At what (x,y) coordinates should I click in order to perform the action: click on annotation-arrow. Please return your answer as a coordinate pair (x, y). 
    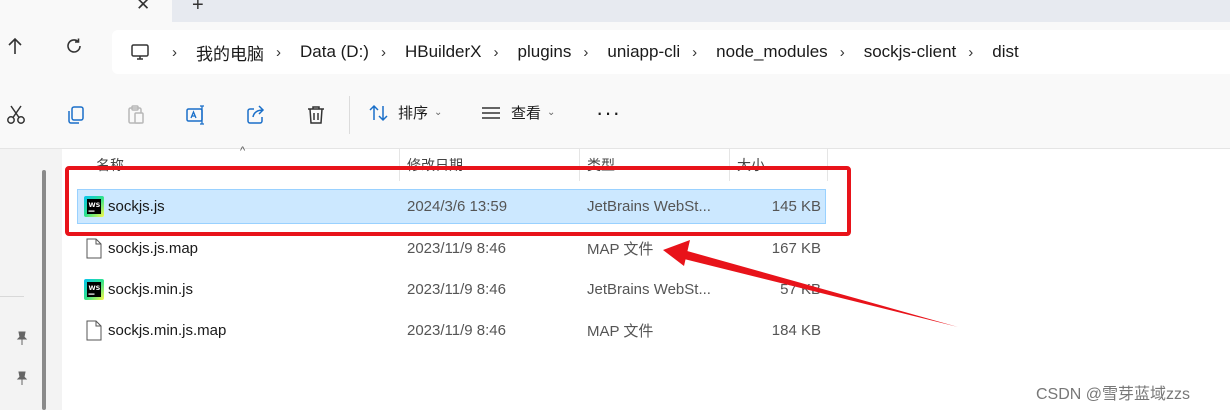
    Looking at the image, I should click on (810, 283).